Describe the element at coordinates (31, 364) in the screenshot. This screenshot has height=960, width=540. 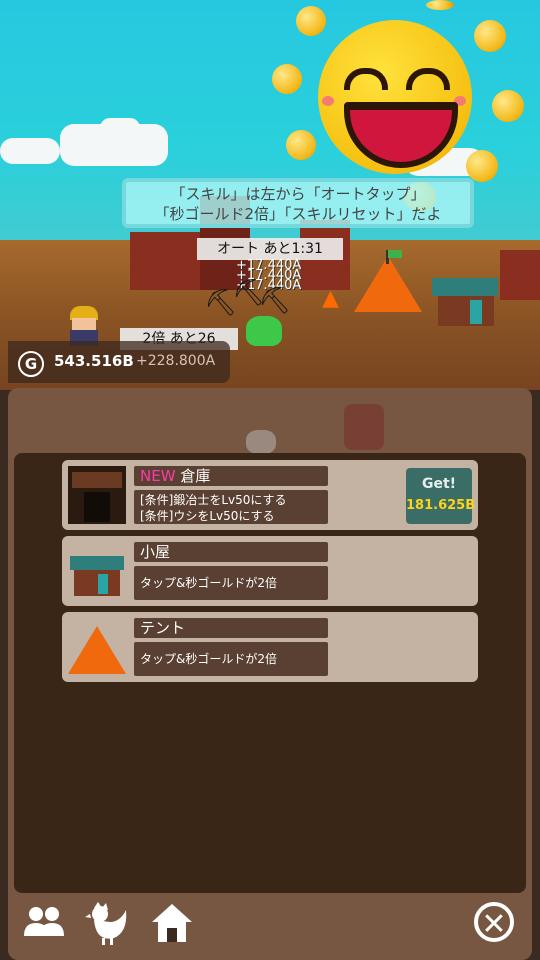
I see `gold-coin-icon: G` at that location.